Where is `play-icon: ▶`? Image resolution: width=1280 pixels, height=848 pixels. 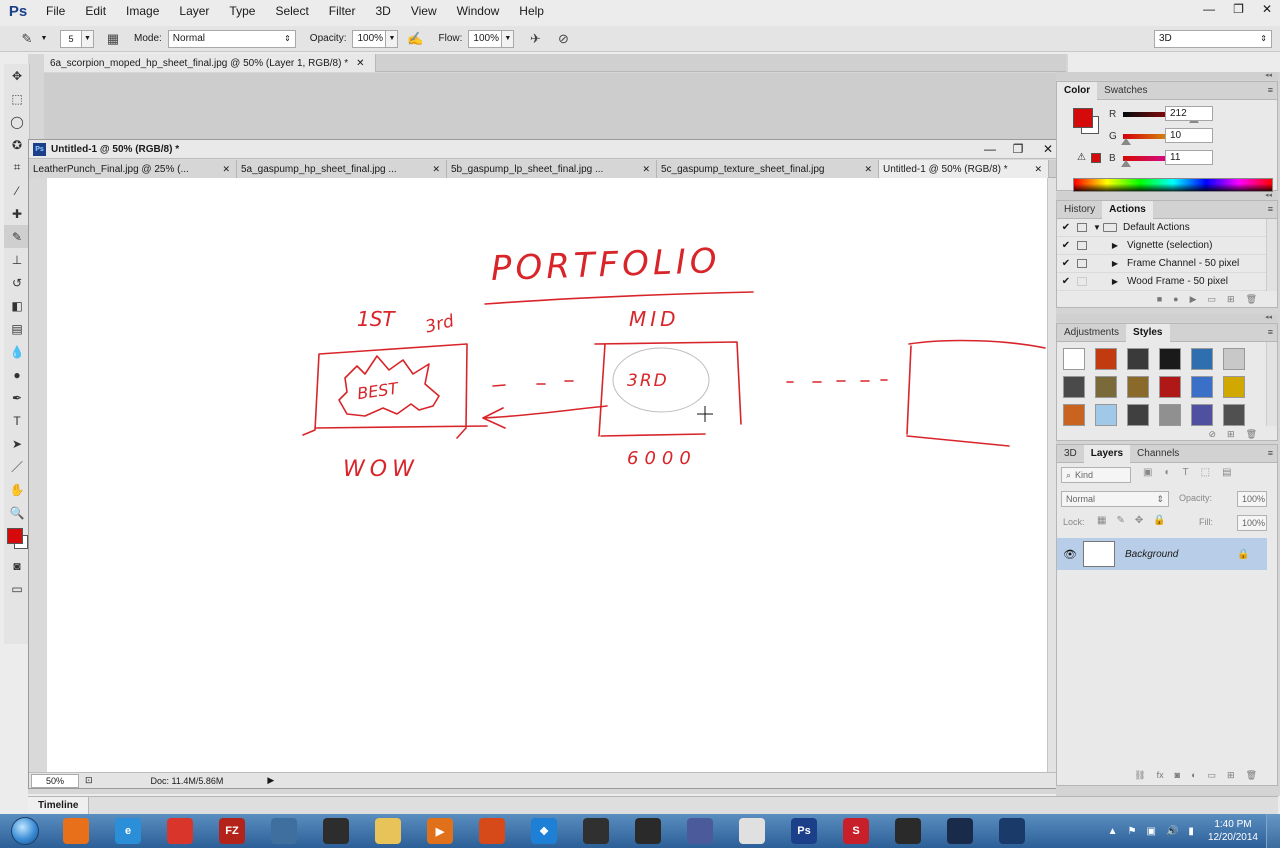
play-icon: ▶ is located at coordinates (1193, 299).